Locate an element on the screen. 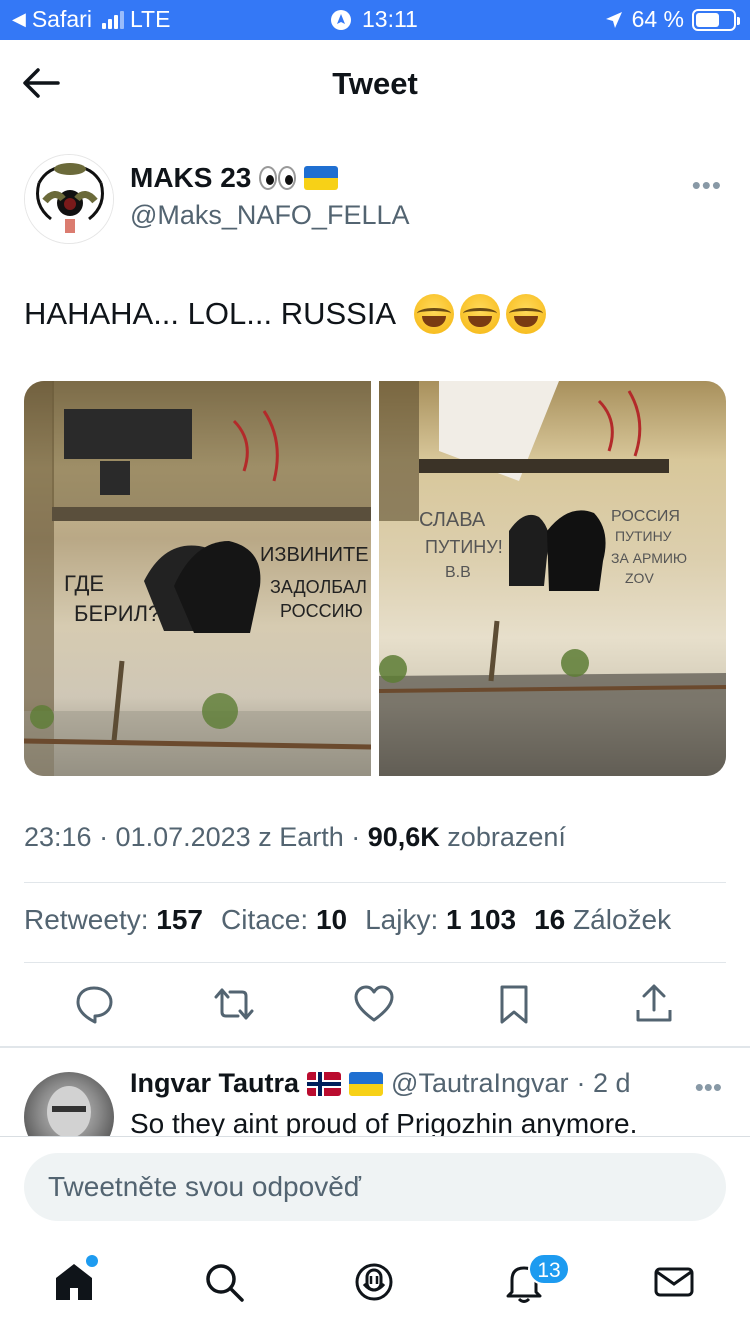 This screenshot has width=750, height=1334. tweet-timestamp: 23:16 · 01.07.2023 z Earth · is located at coordinates (196, 837).